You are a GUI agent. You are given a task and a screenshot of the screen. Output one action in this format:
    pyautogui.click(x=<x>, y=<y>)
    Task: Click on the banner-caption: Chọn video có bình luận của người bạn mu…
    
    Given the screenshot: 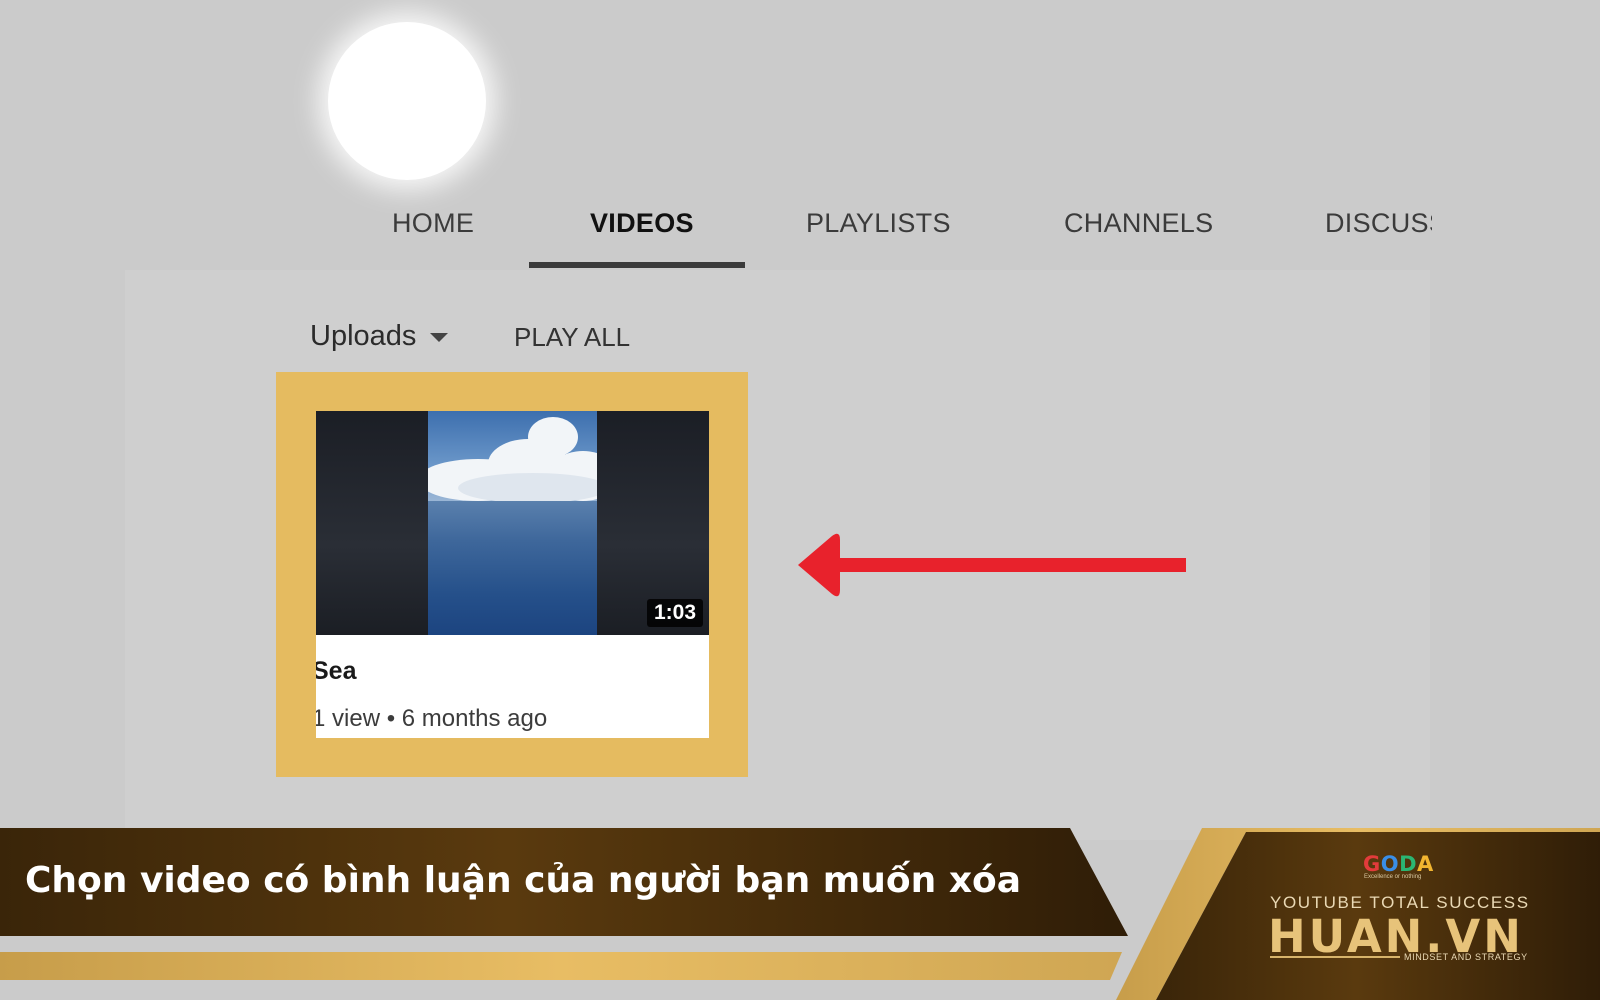 What is the action you would take?
    pyautogui.click(x=523, y=880)
    